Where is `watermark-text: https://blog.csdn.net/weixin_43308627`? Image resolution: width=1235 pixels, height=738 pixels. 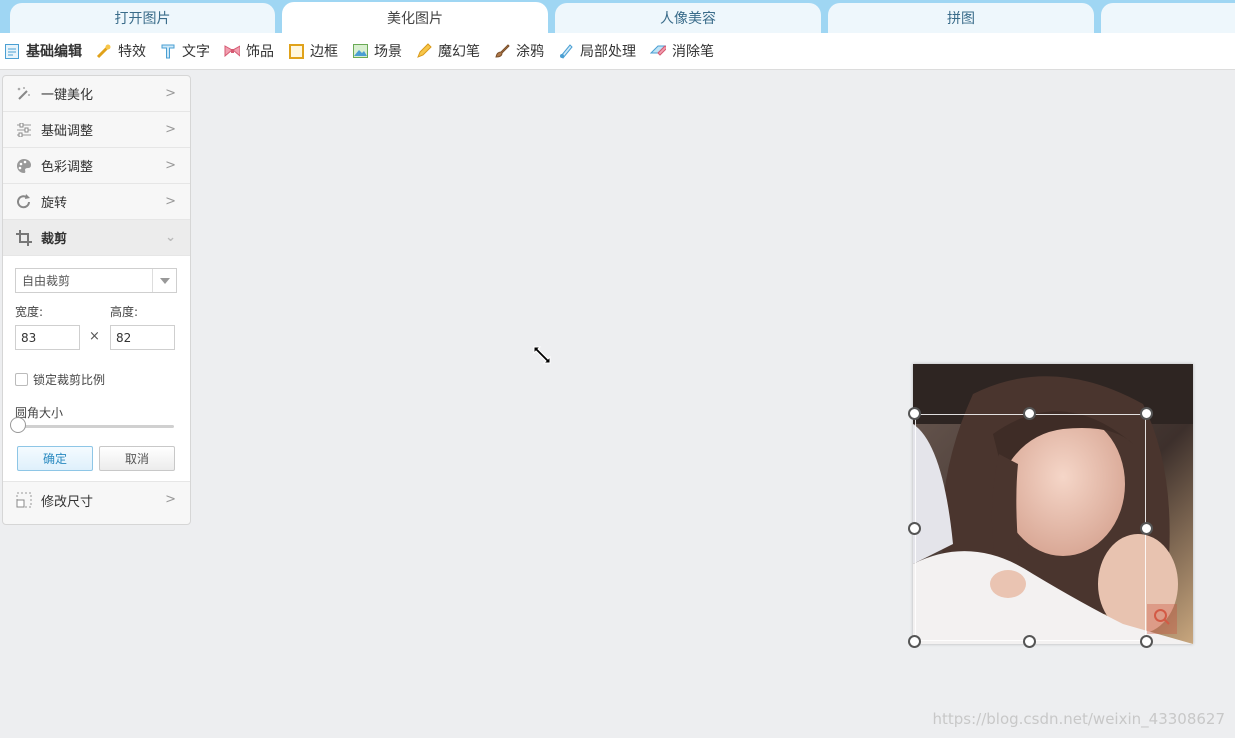 watermark-text: https://blog.csdn.net/weixin_43308627 is located at coordinates (1078, 719).